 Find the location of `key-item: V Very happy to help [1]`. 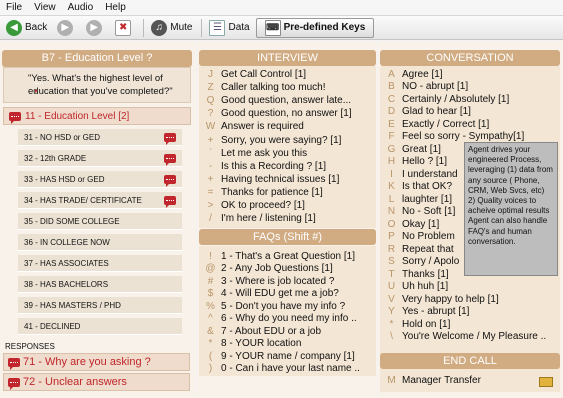

key-item: V Very happy to help [1] is located at coordinates (470, 299).